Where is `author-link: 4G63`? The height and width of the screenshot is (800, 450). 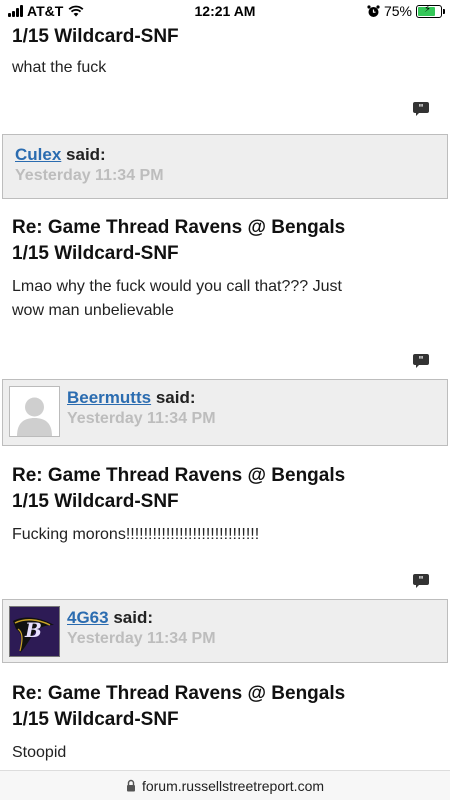
author-link: 4G63 is located at coordinates (88, 617).